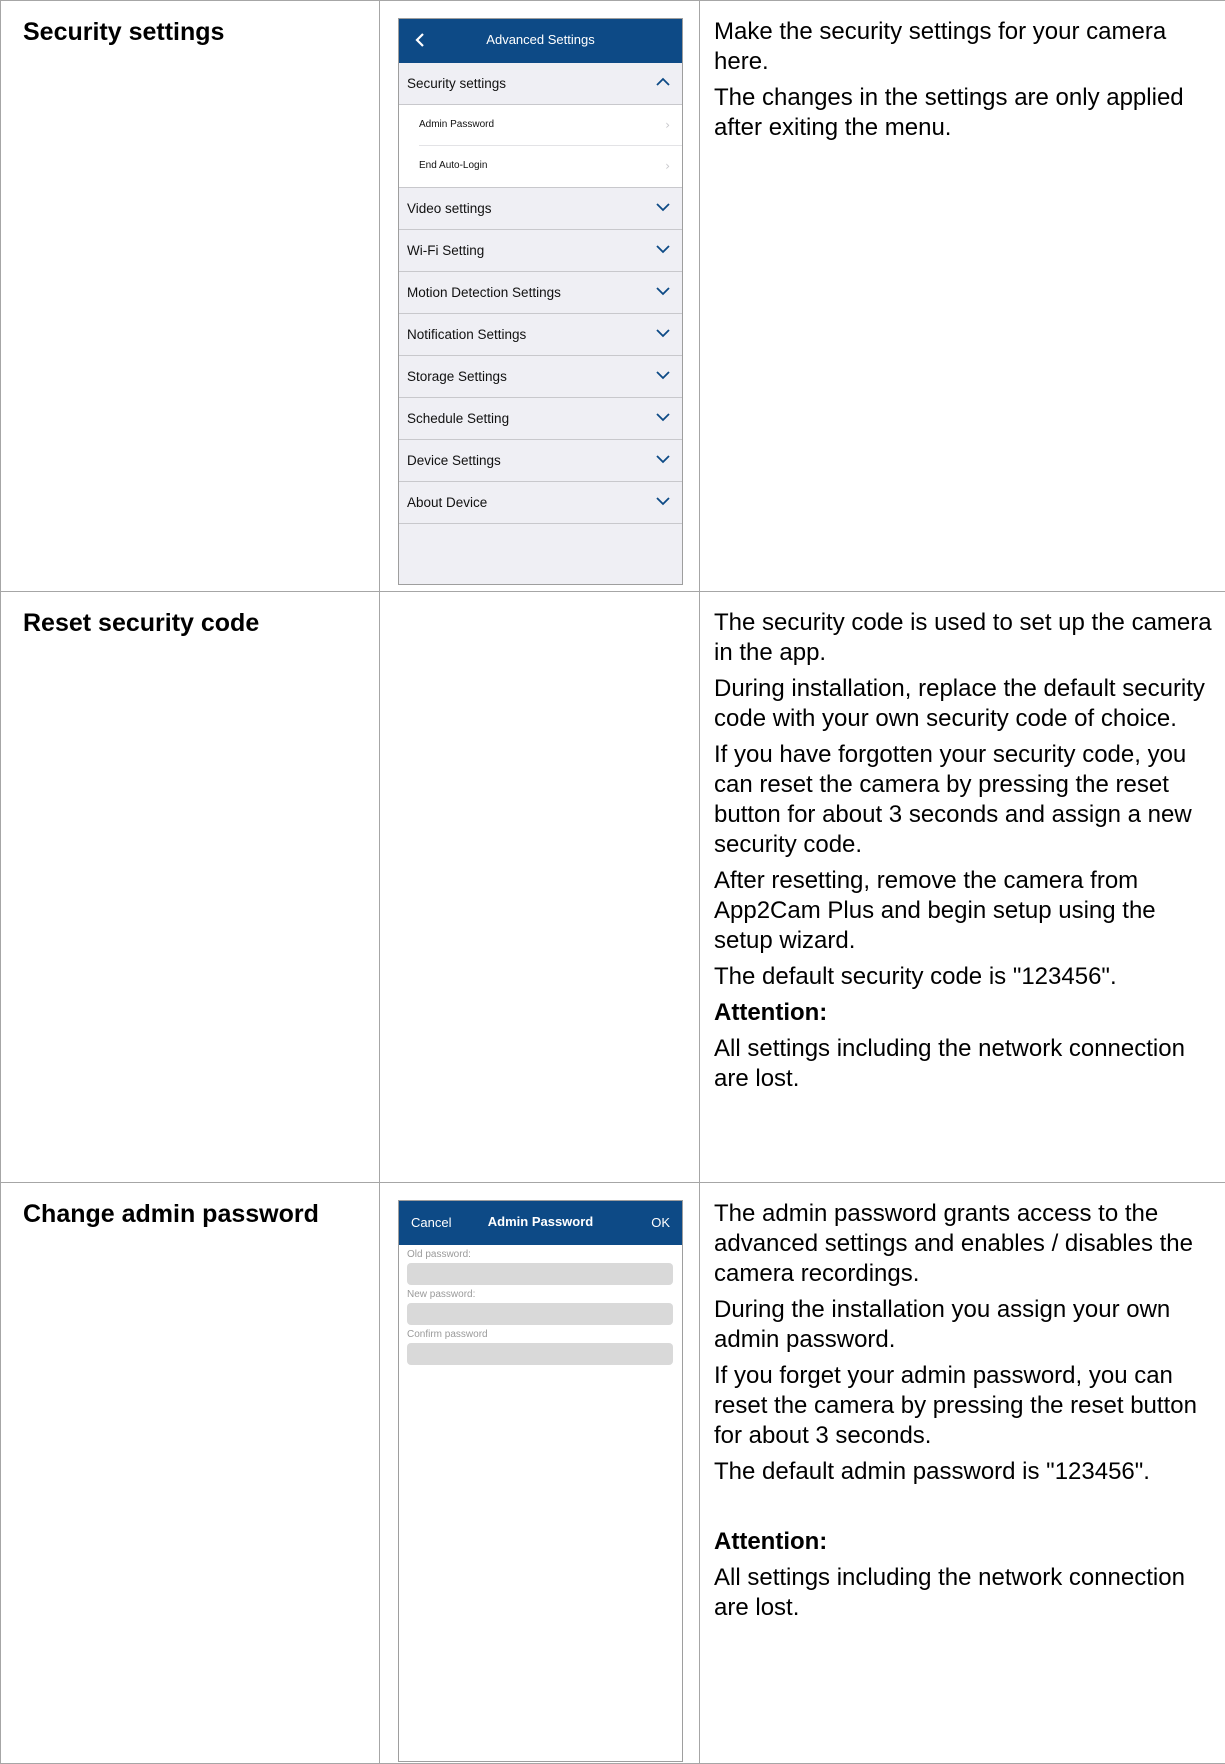  What do you see at coordinates (484, 292) in the screenshot?
I see `section-label: Motion Detection Settings` at bounding box center [484, 292].